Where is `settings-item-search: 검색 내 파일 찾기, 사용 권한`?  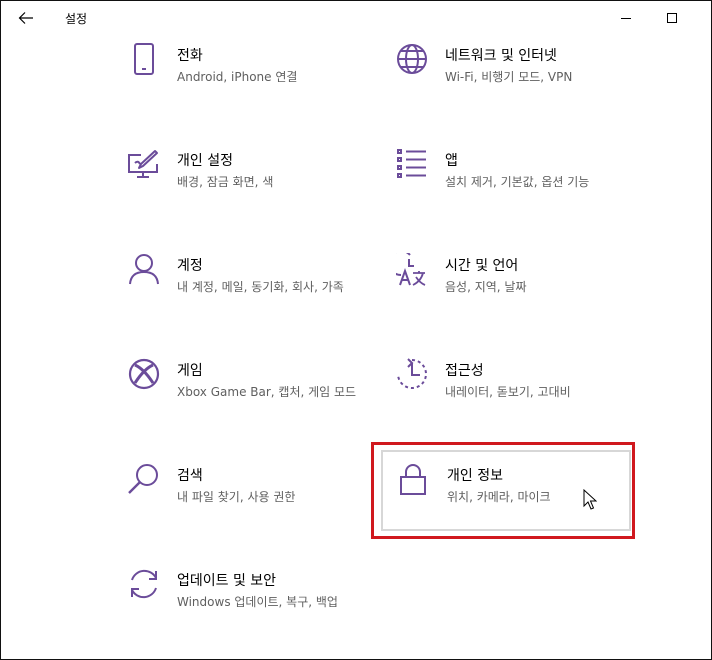 settings-item-search: 검색 내 파일 찾기, 사용 권한 is located at coordinates (246, 495).